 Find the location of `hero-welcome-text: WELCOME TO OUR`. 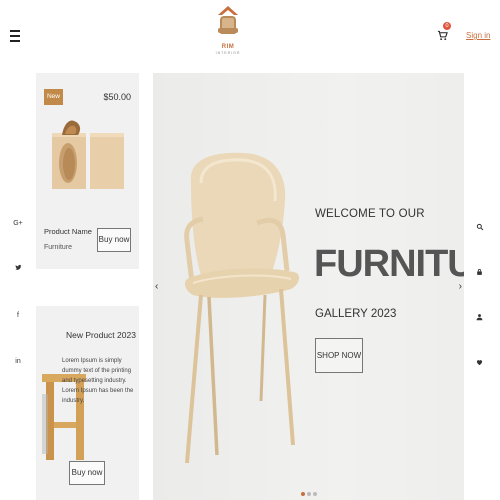

hero-welcome-text: WELCOME TO OUR is located at coordinates (370, 214).